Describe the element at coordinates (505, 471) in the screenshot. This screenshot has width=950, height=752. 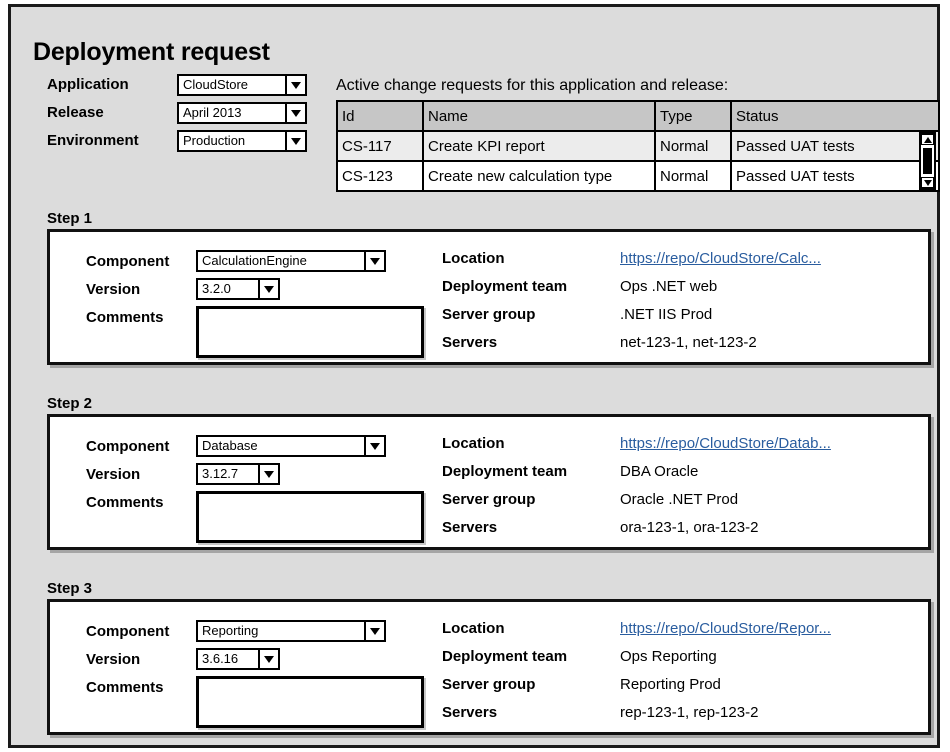
I see `step-2-team-label: Deployment team` at that location.